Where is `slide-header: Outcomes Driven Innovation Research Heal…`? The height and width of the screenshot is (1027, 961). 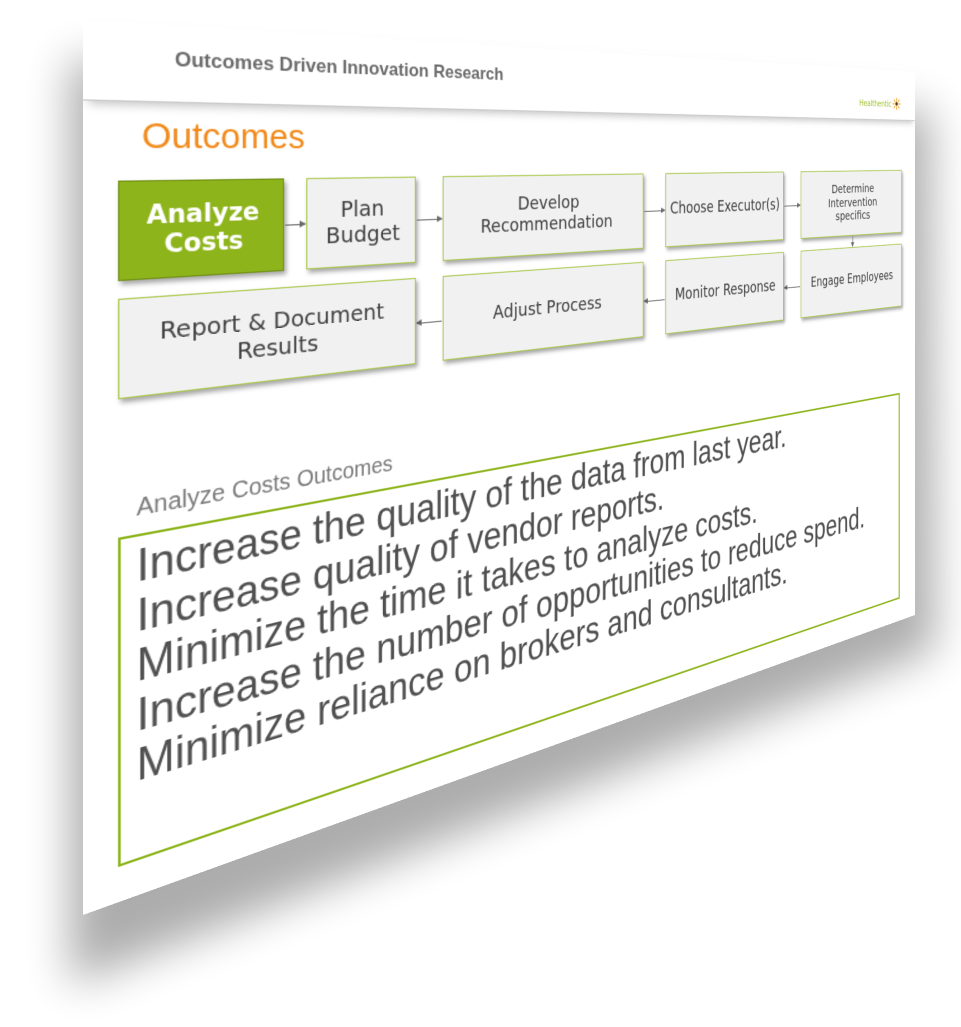 slide-header: Outcomes Driven Innovation Research Heal… is located at coordinates (499, 70).